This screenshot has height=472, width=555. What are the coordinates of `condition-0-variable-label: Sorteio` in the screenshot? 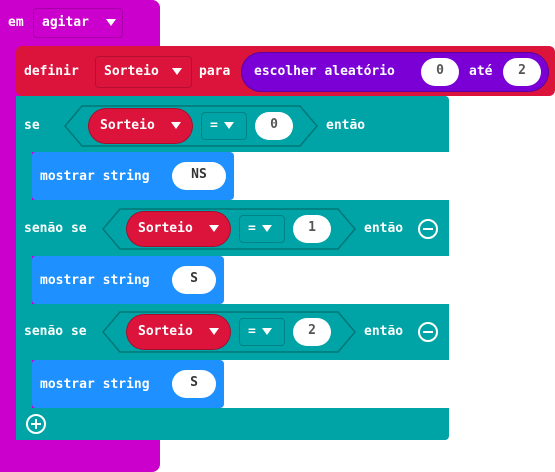 It's located at (127, 125).